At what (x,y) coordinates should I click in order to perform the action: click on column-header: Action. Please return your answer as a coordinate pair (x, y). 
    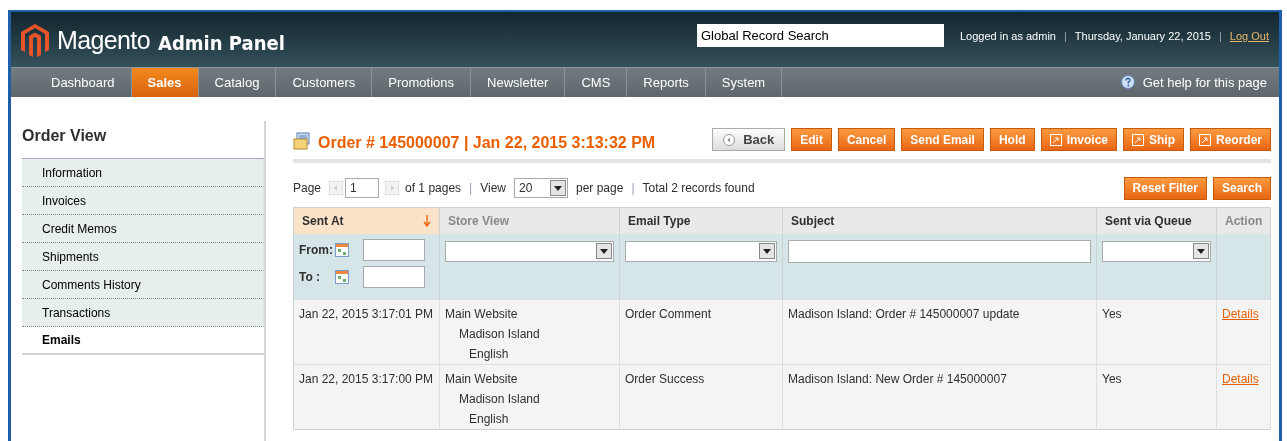
    Looking at the image, I should click on (1243, 220).